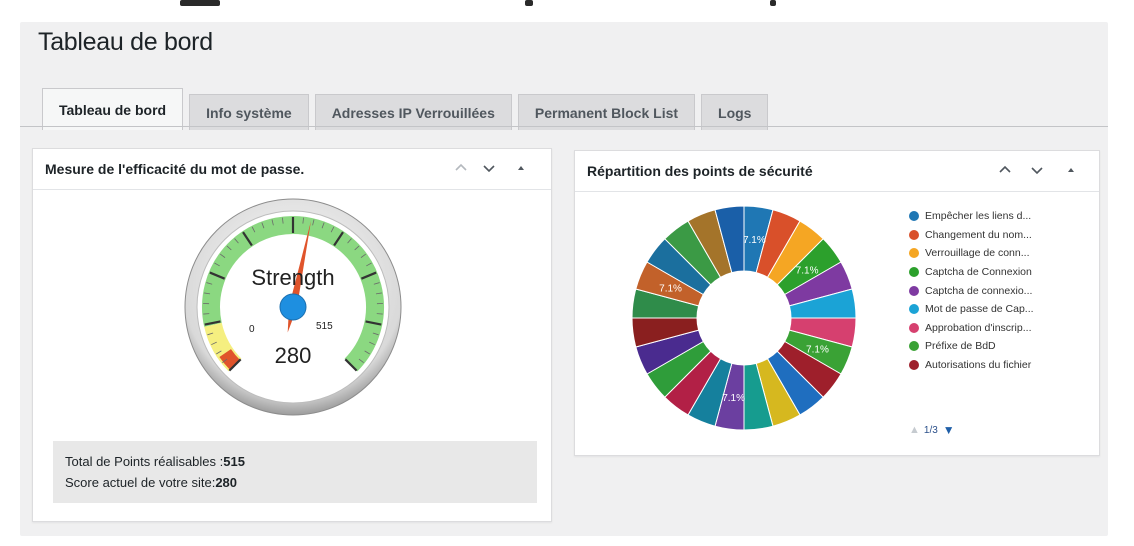  I want to click on panel-title: Répartition des points de sécurité, so click(700, 171).